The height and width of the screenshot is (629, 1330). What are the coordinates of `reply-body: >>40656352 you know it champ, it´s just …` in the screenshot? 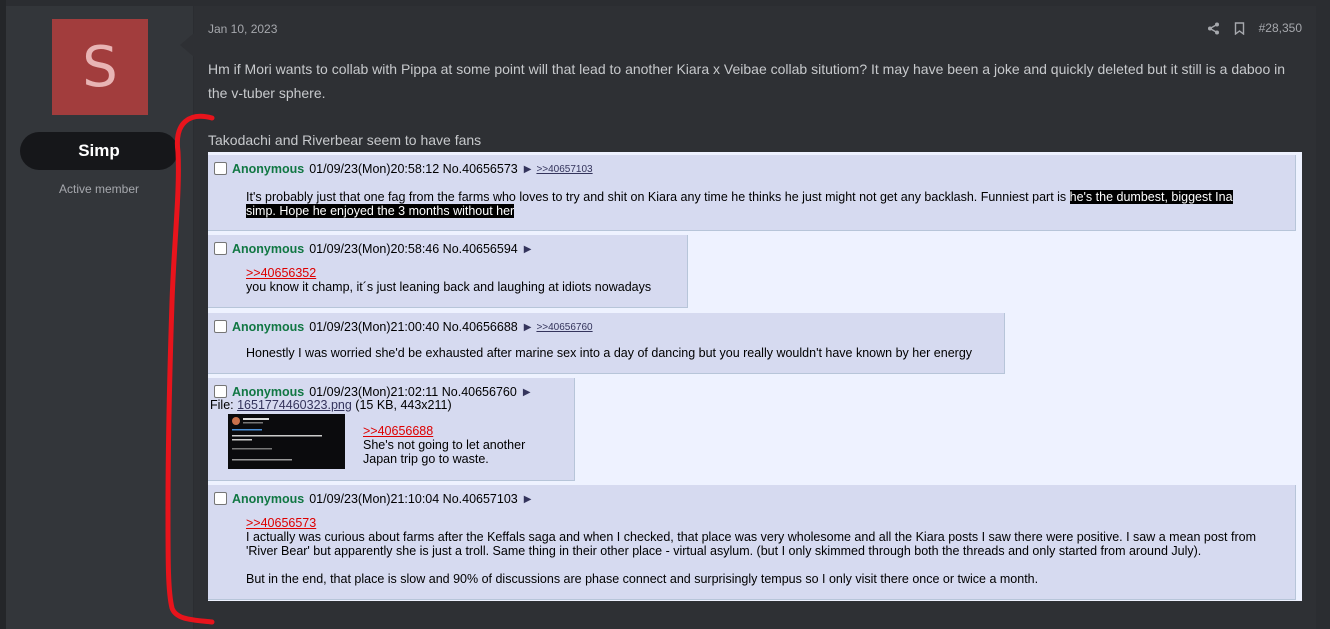 It's located at (461, 280).